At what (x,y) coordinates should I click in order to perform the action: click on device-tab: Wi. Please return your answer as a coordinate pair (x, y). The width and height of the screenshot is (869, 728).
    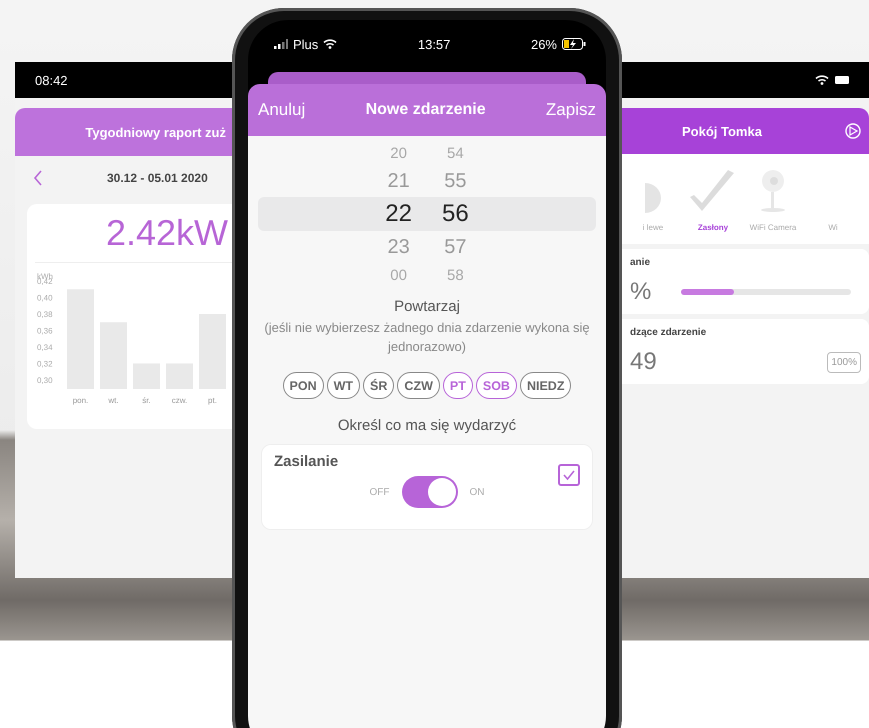
    Looking at the image, I should click on (833, 199).